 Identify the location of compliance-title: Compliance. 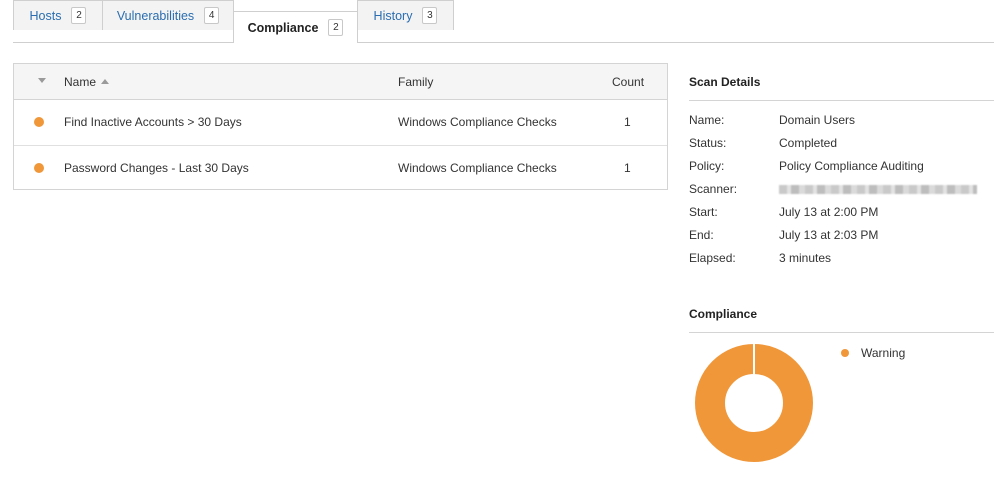
(723, 314).